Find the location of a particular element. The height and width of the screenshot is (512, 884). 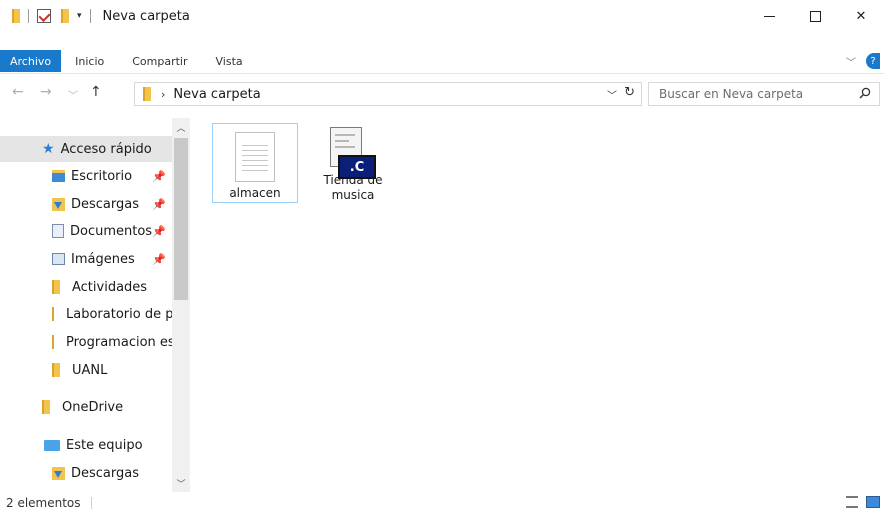

close-icon: ✕ is located at coordinates (861, 16).